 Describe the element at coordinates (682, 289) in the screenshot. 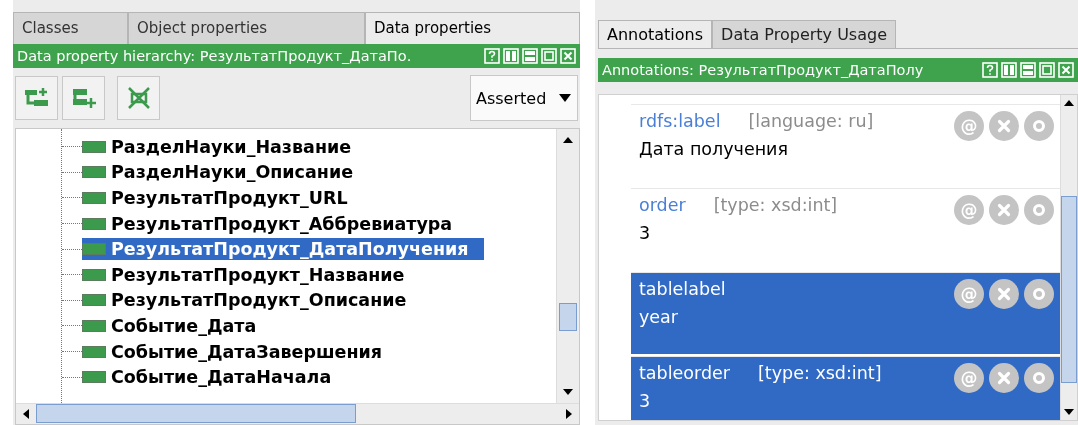

I see `annotation-property: tablelabel` at that location.